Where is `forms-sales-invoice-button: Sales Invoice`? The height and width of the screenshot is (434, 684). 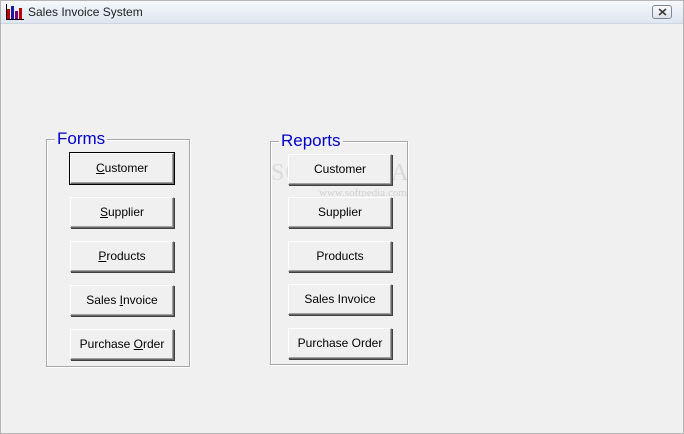 forms-sales-invoice-button: Sales Invoice is located at coordinates (122, 300).